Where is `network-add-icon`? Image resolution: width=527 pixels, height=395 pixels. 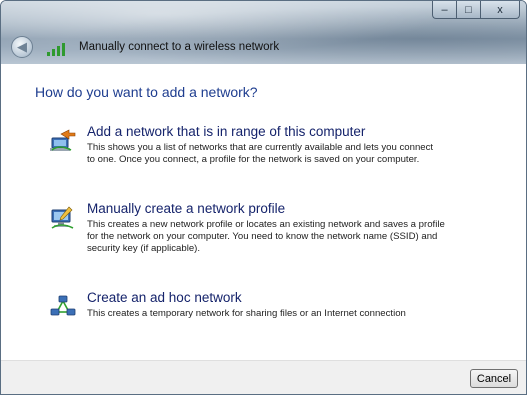 network-add-icon is located at coordinates (63, 140).